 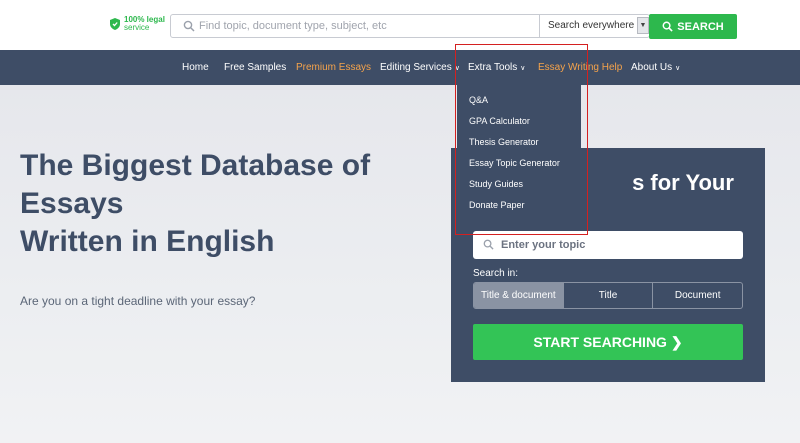 What do you see at coordinates (676, 342) in the screenshot?
I see `chevron-right-icon: ❯` at bounding box center [676, 342].